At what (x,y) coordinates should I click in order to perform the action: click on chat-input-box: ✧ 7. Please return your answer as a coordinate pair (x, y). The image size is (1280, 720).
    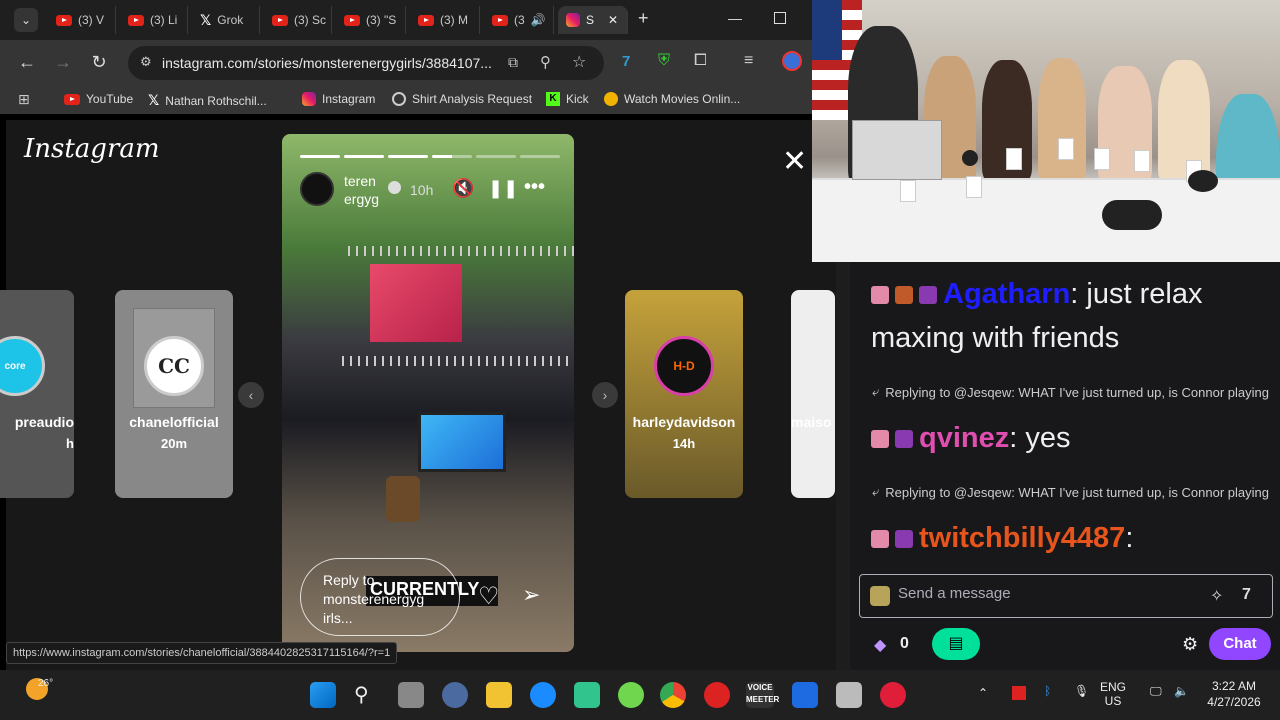
    Looking at the image, I should click on (1066, 596).